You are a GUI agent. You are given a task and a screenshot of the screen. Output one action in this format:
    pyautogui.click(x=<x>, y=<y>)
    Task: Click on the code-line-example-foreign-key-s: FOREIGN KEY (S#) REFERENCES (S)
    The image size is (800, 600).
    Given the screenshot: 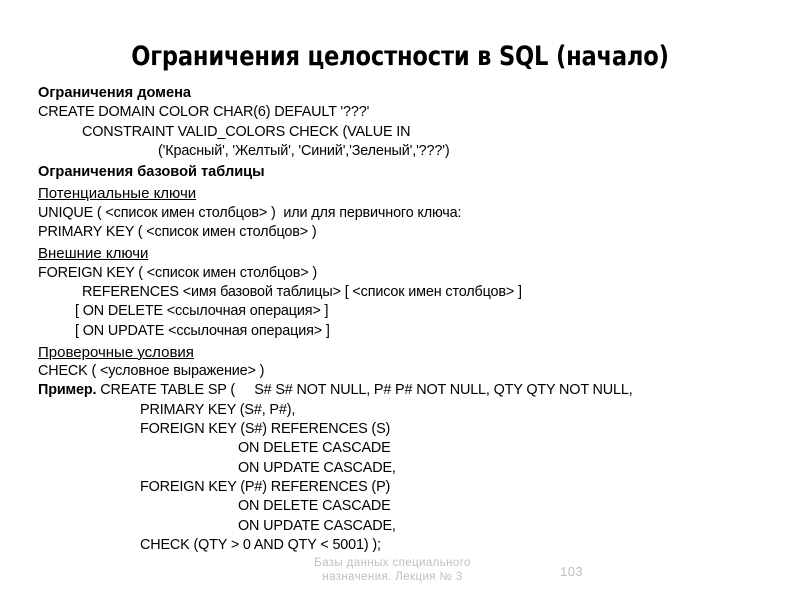 What is the action you would take?
    pyautogui.click(x=265, y=429)
    